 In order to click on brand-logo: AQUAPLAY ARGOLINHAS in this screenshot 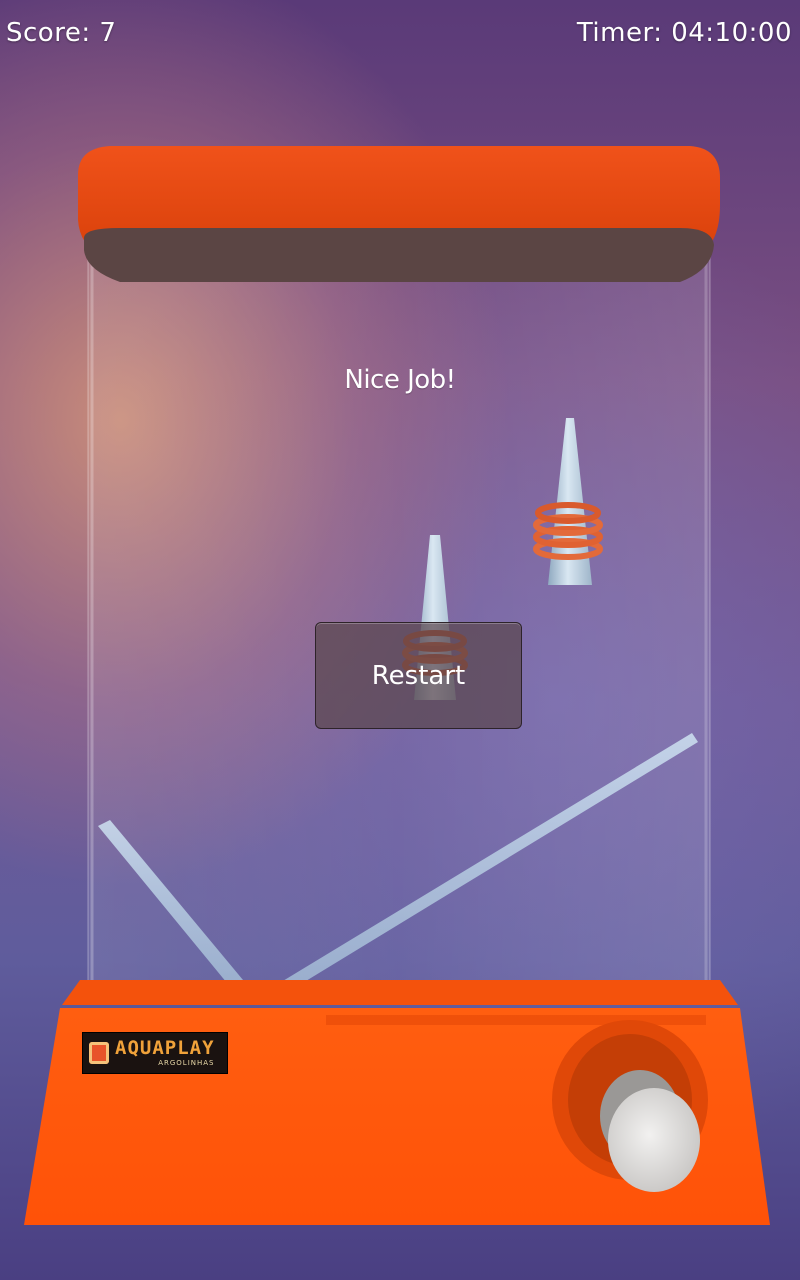, I will do `click(155, 1053)`.